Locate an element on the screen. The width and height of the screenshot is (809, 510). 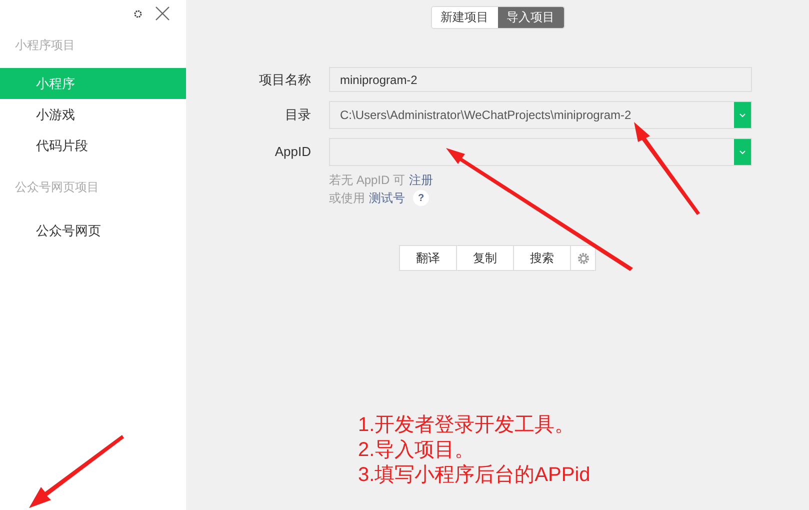
toolbar-button: 复制 is located at coordinates (485, 258).